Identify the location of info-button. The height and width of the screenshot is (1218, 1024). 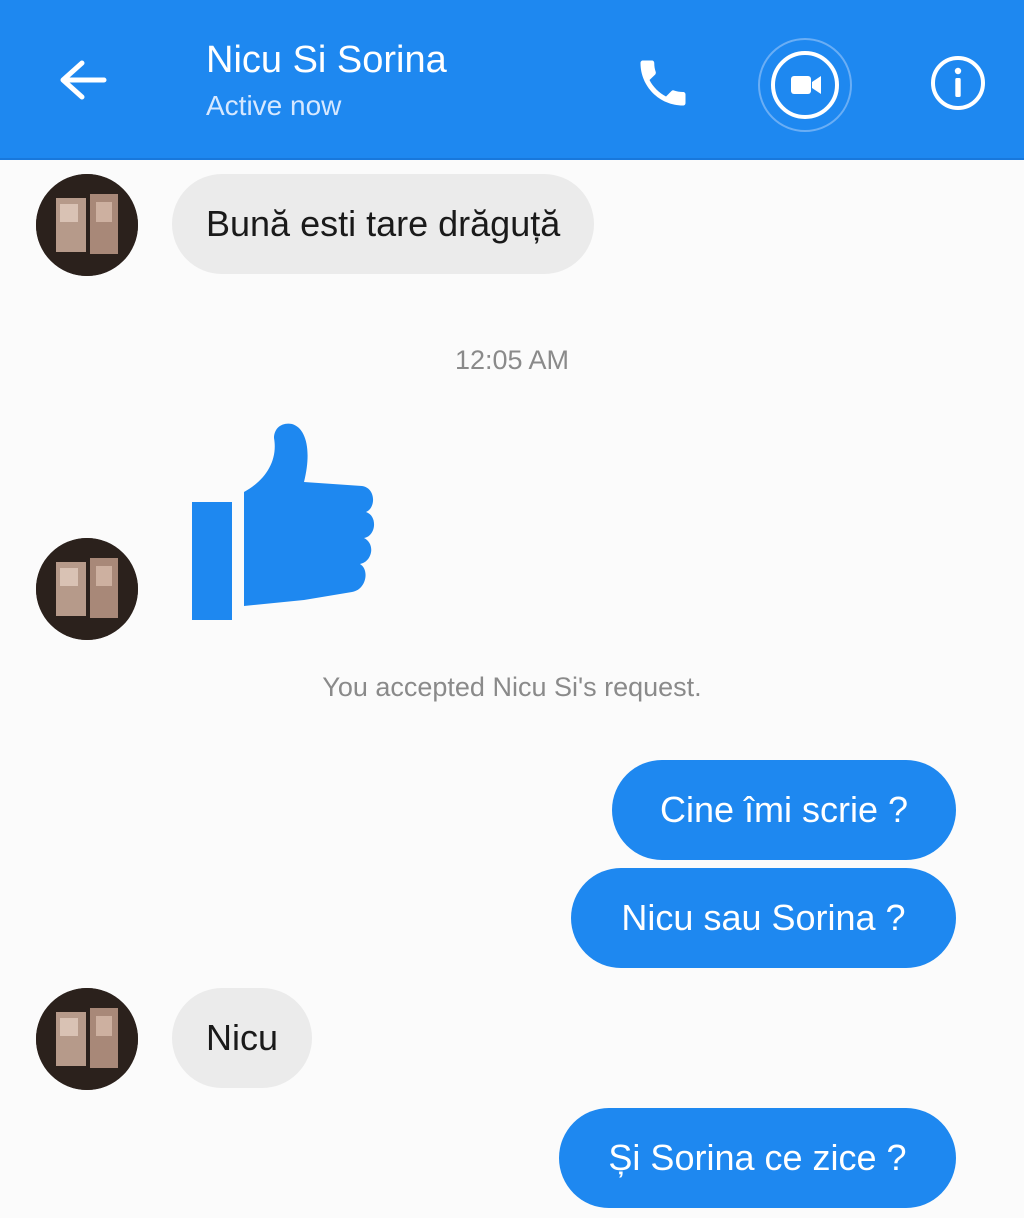
(957, 82).